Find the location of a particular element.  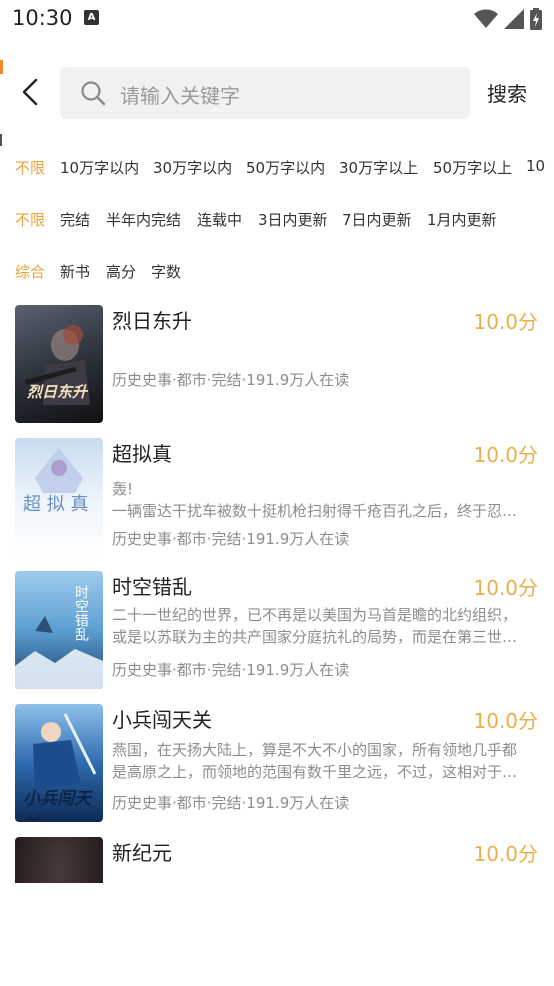

book-cover: 烈日东升 is located at coordinates (59, 364).